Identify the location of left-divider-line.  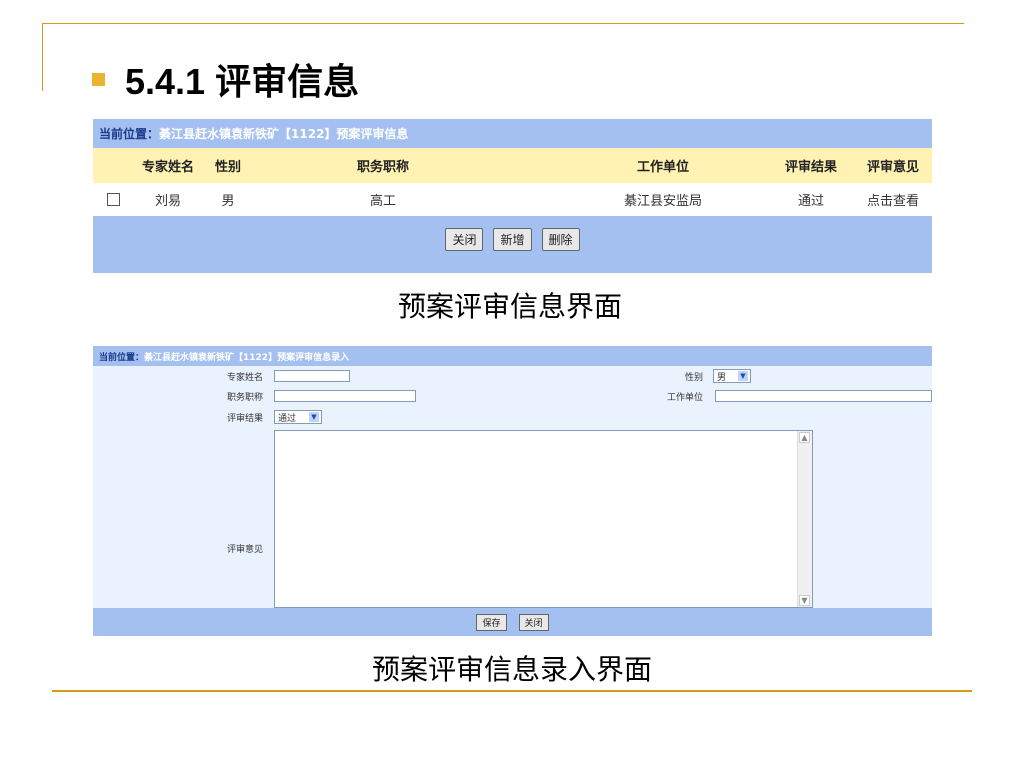
(42, 57).